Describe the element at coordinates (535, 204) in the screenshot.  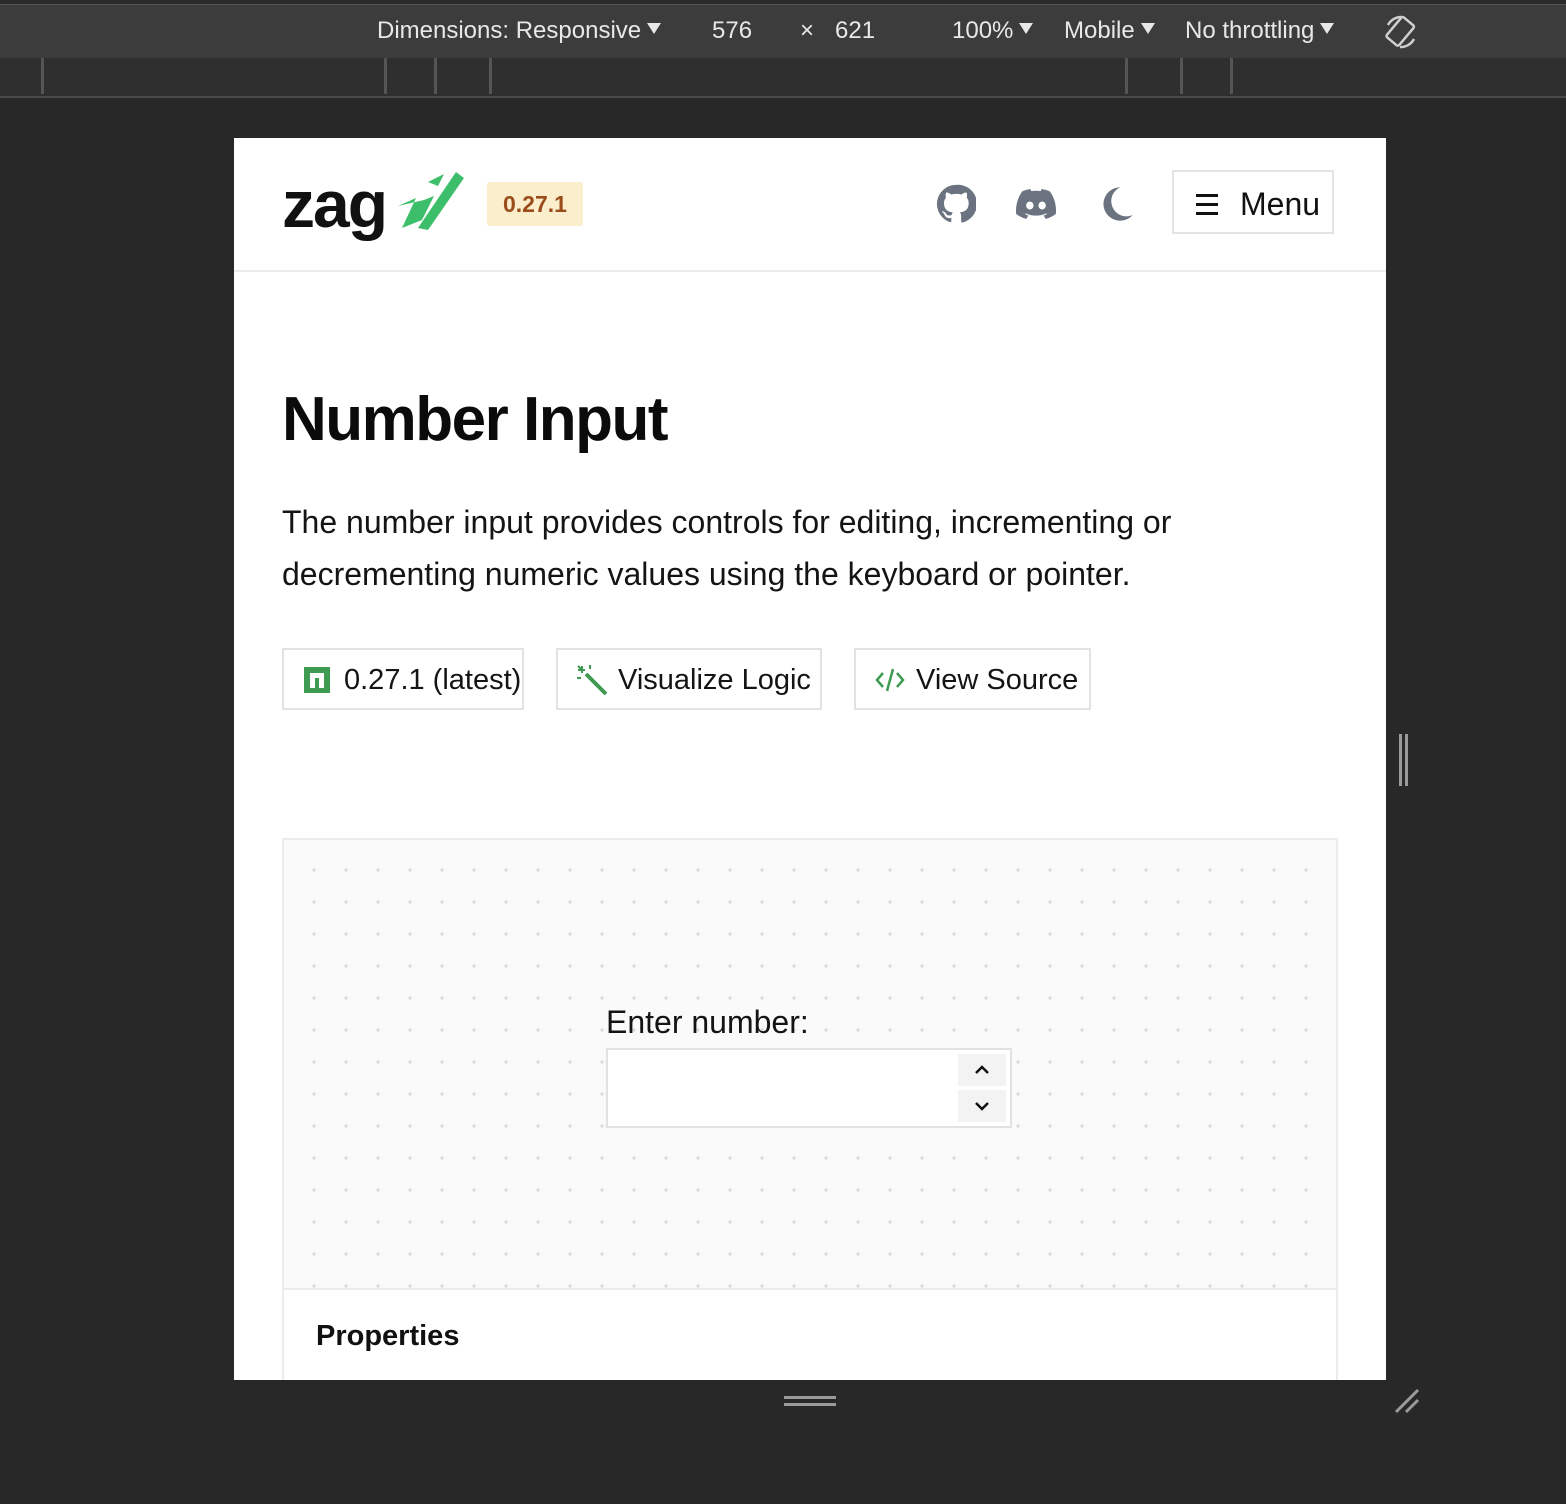
I see `version-badge: 0.27.1` at that location.